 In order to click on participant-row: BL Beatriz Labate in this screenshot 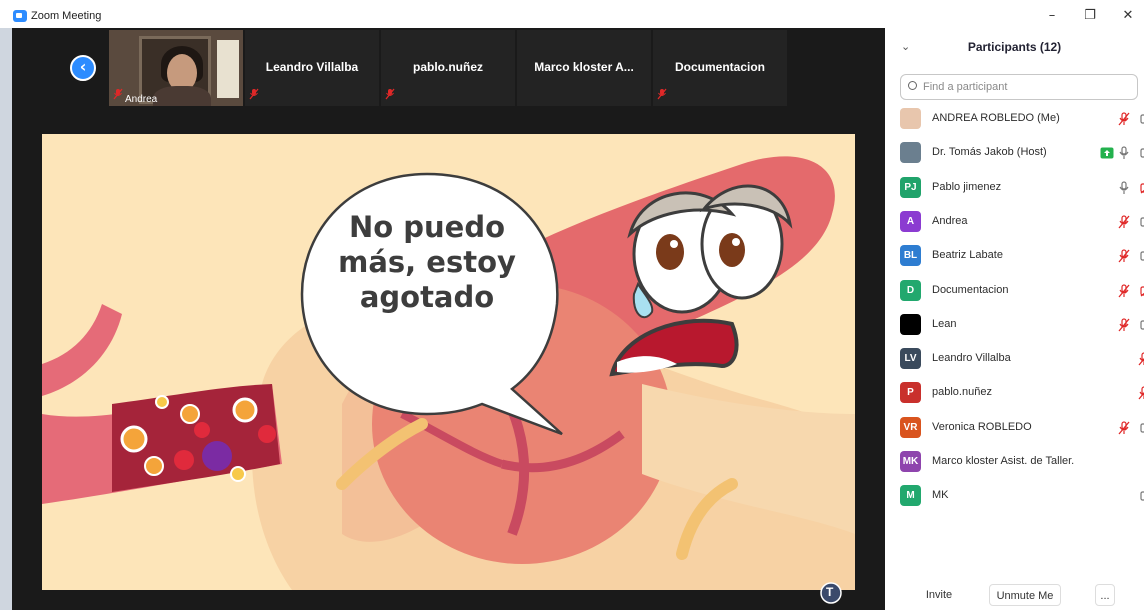, I will do `click(1022, 256)`.